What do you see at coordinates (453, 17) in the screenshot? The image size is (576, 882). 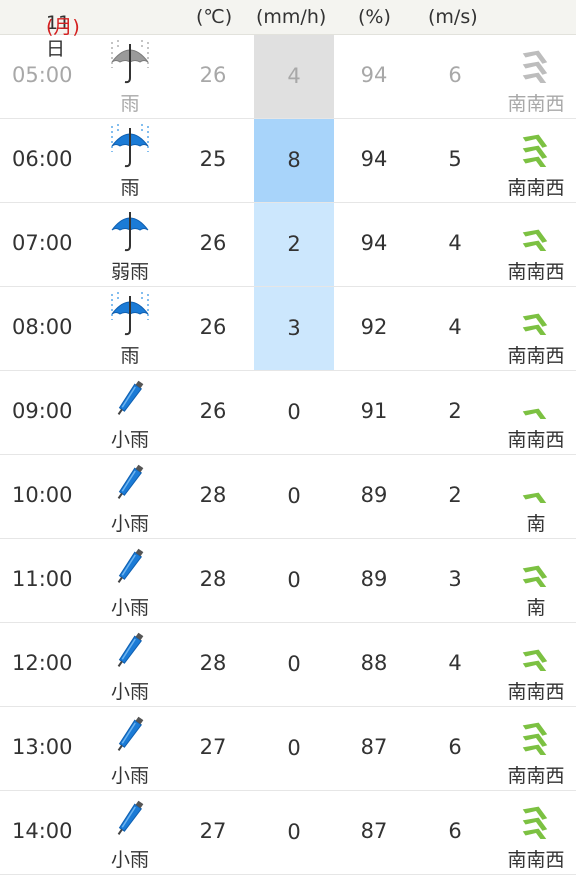 I see `header-wind-unit: (m/s)` at bounding box center [453, 17].